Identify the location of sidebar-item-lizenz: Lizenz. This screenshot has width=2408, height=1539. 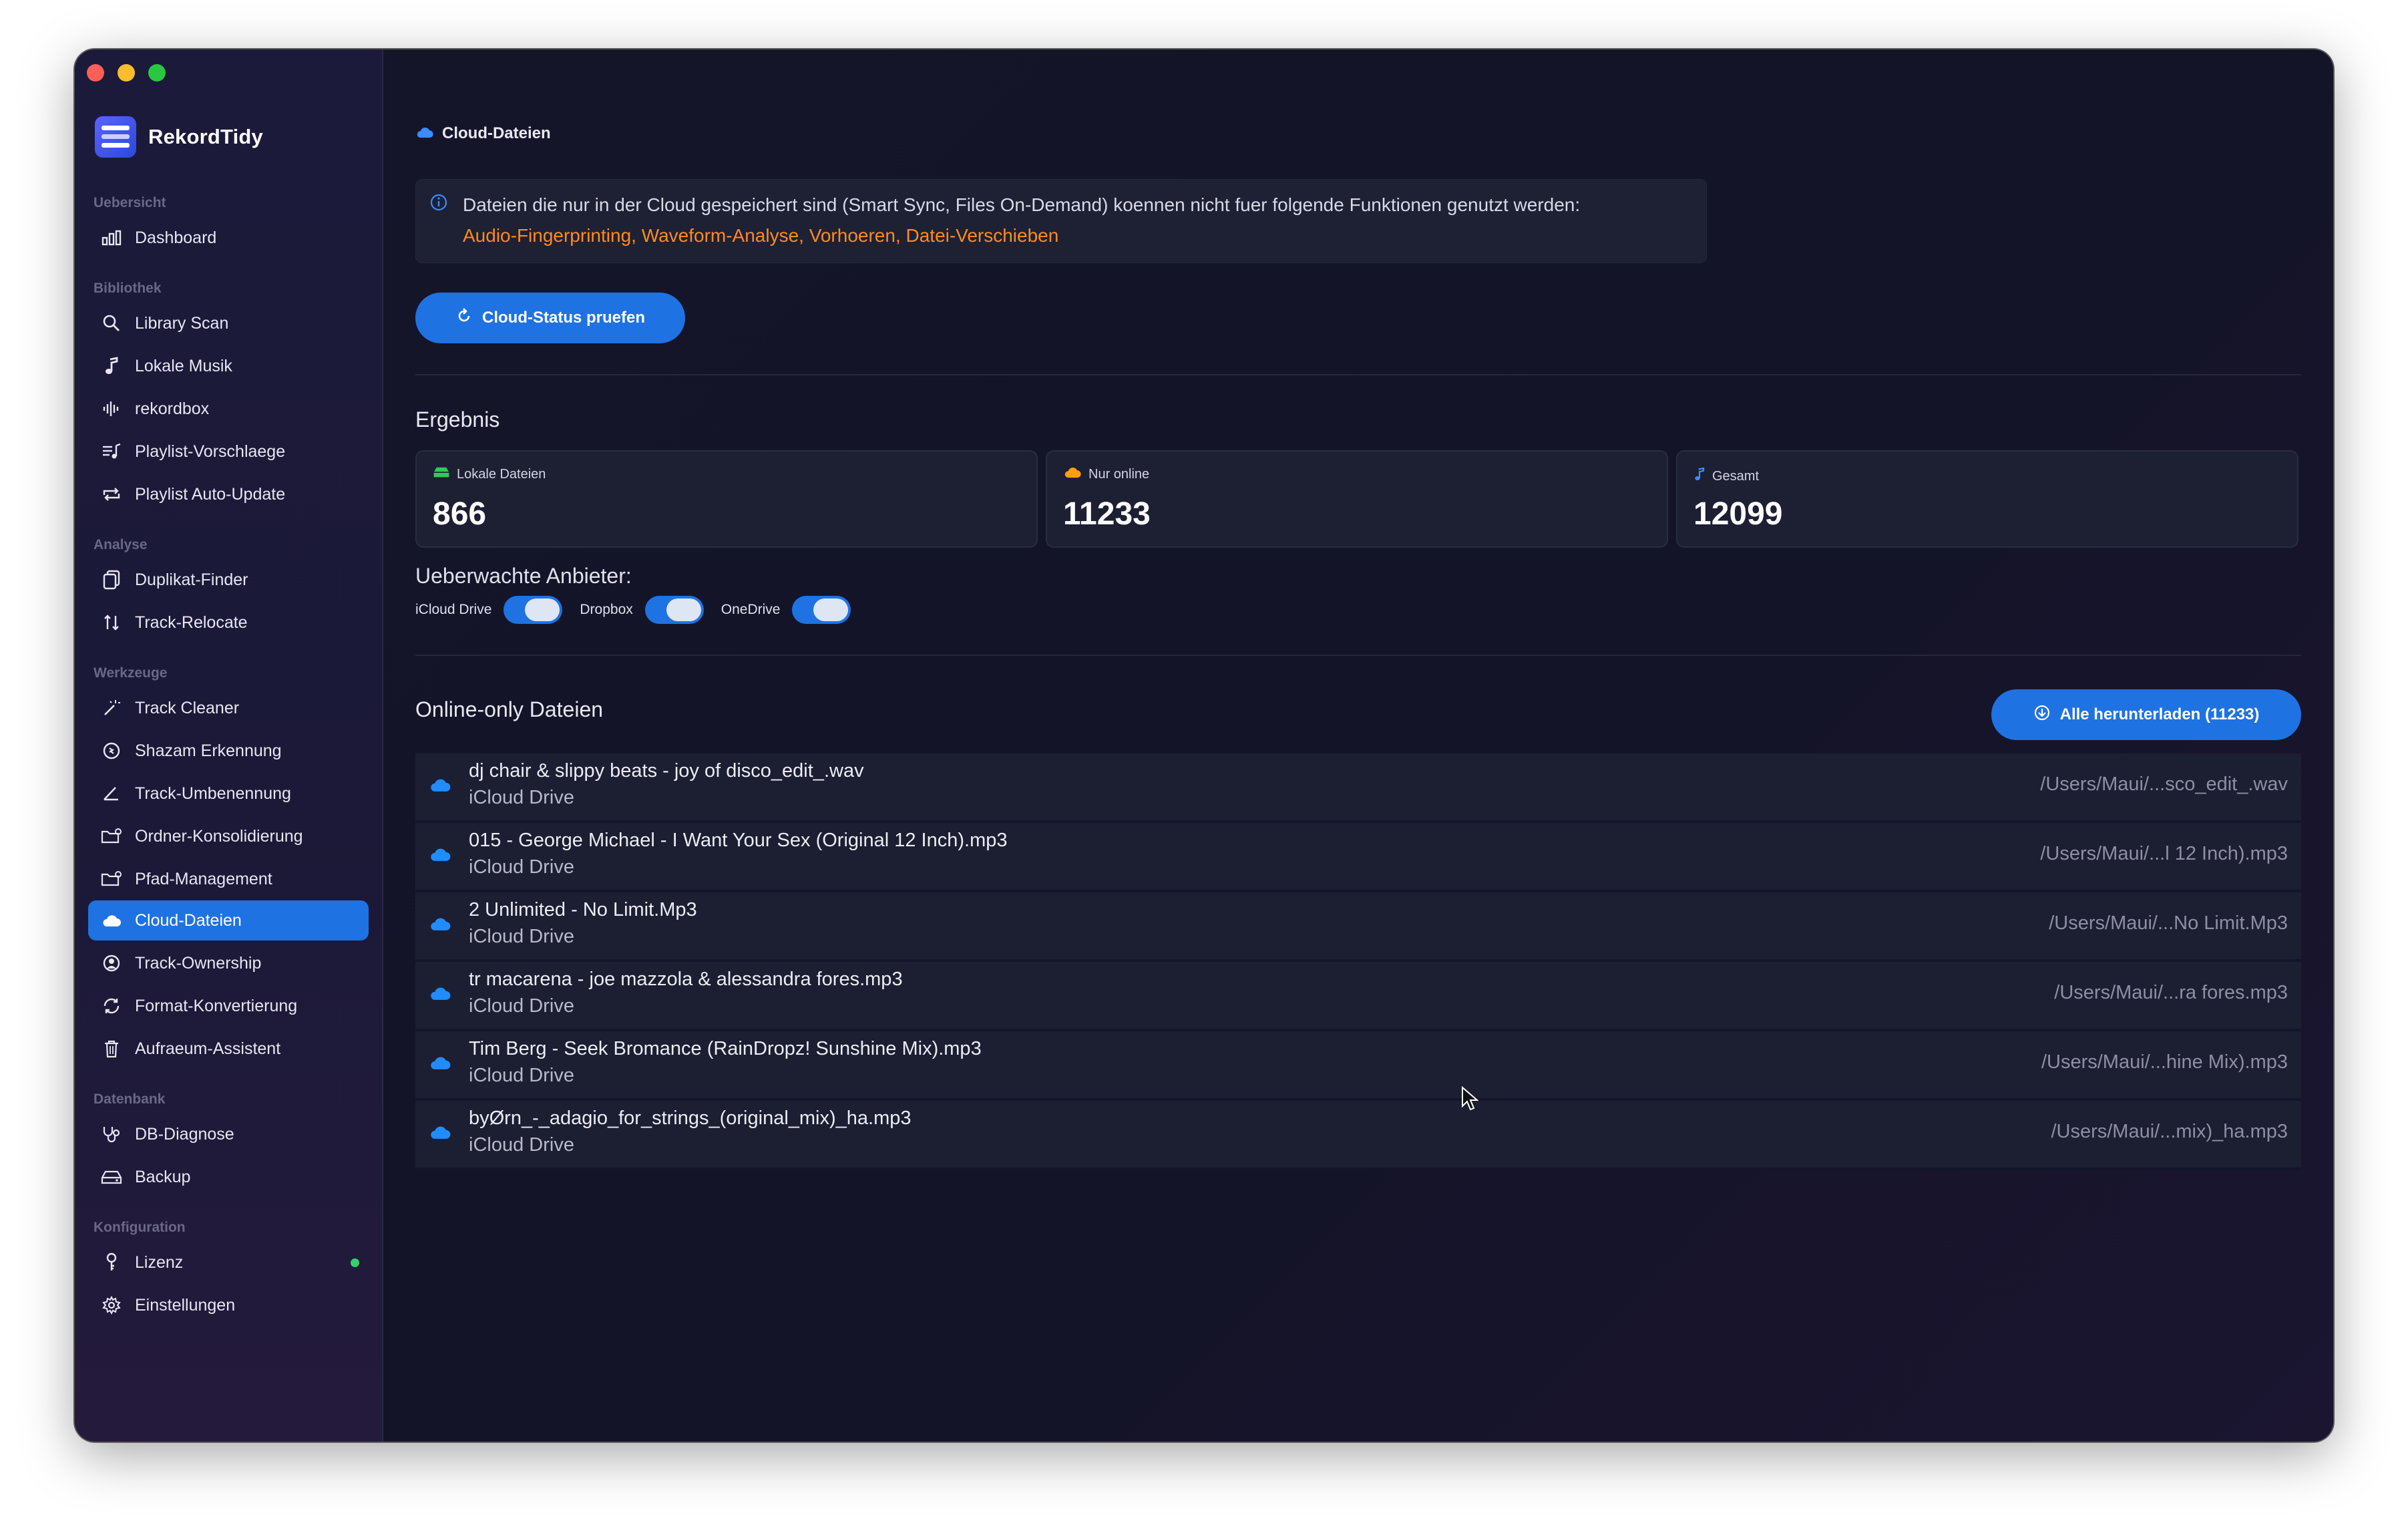
(228, 1262).